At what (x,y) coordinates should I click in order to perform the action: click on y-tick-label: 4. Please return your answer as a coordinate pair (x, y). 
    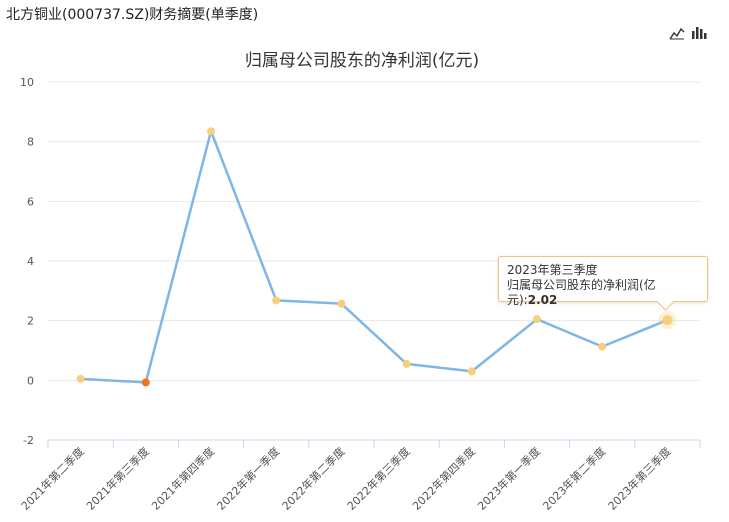
    Looking at the image, I should click on (30, 261).